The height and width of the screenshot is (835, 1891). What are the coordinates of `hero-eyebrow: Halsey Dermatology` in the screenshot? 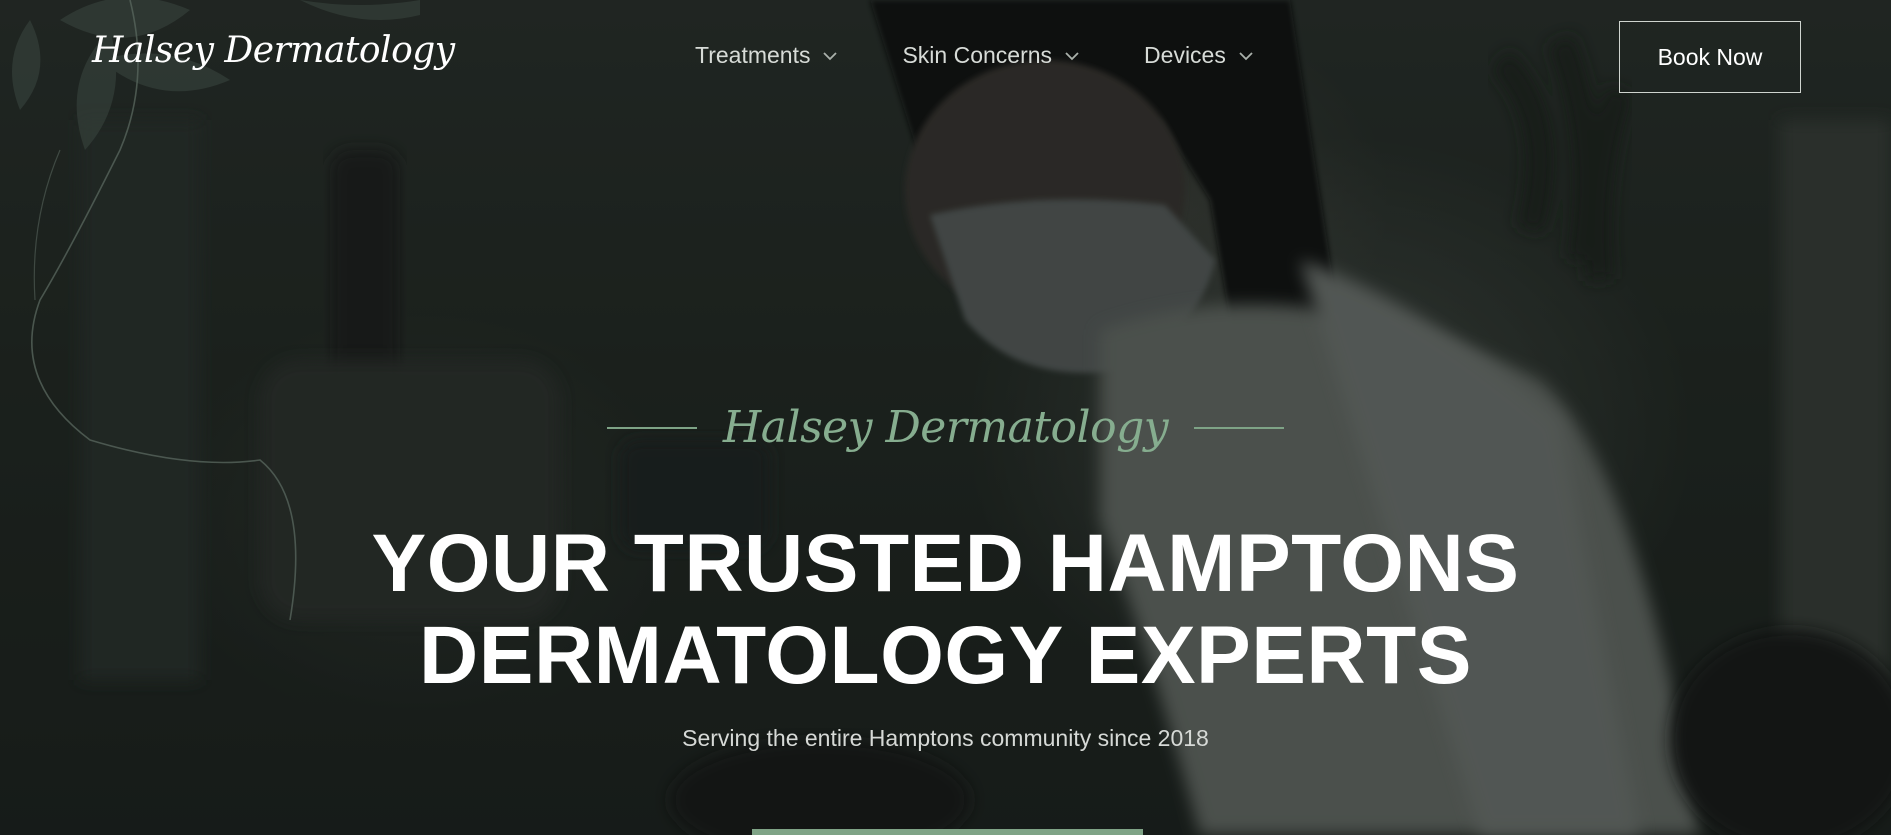 It's located at (945, 427).